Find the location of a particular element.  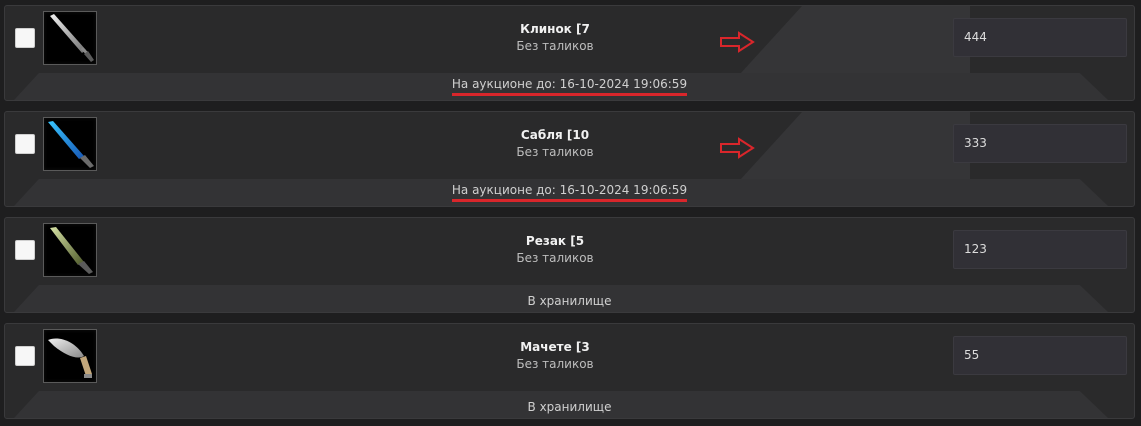

price-input: 333 is located at coordinates (1040, 143).